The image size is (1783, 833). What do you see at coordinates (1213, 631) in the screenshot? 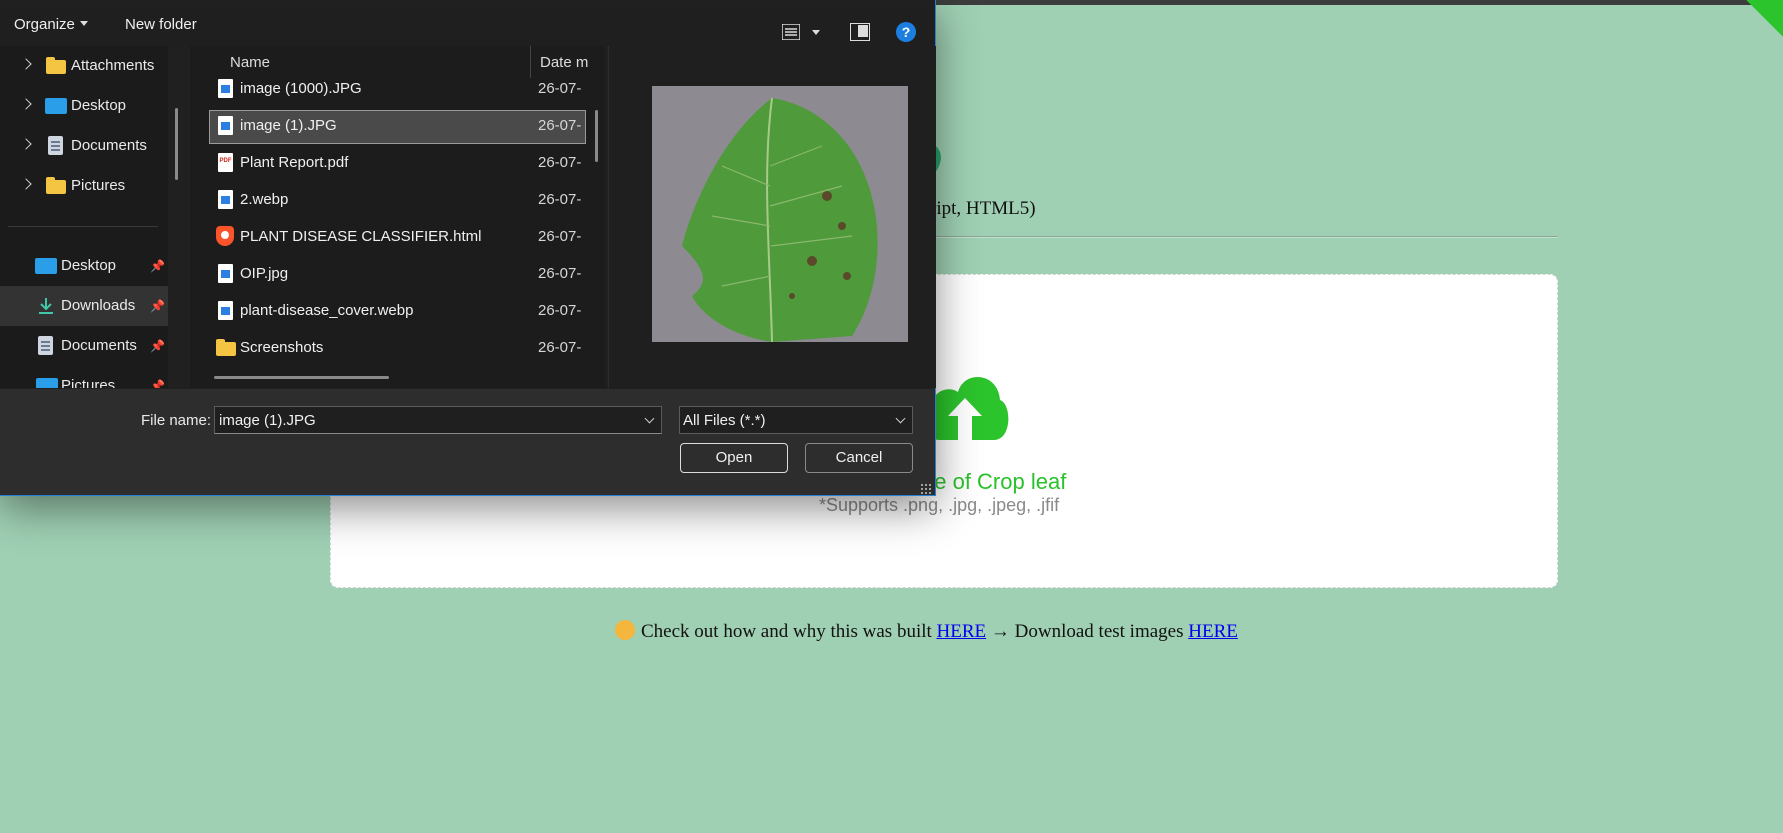
I see `download-test-images-link: HERE` at bounding box center [1213, 631].